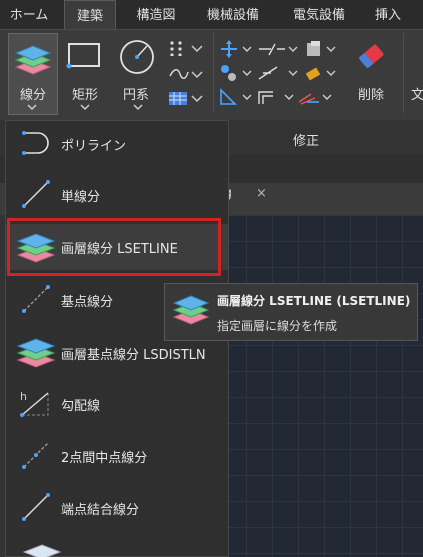  Describe the element at coordinates (29, 14) in the screenshot. I see `tab-home: ホーム` at that location.